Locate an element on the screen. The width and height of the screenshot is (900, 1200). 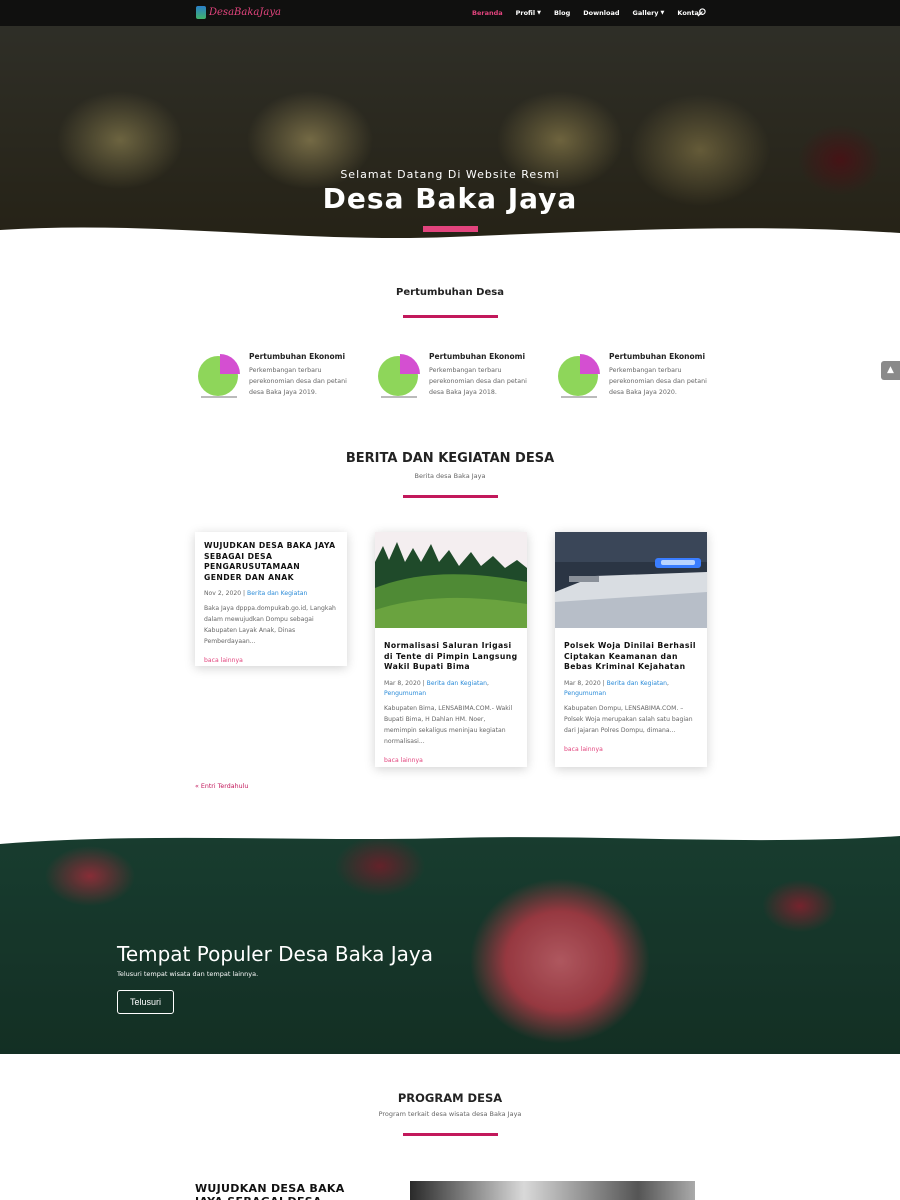
menu-label: Download is located at coordinates (601, 13).